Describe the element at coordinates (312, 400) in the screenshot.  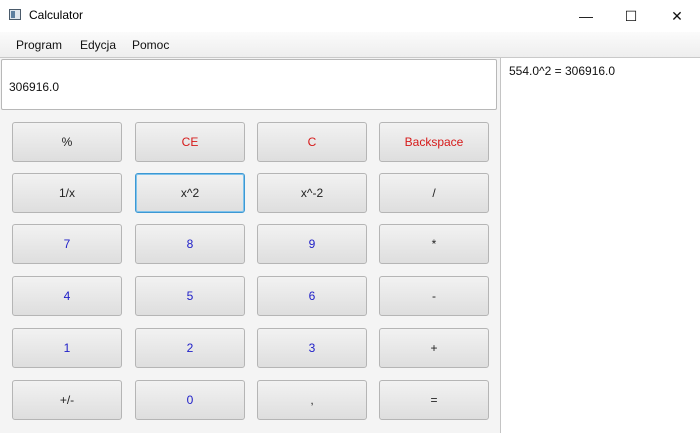
I see `key-decimal: ,` at that location.